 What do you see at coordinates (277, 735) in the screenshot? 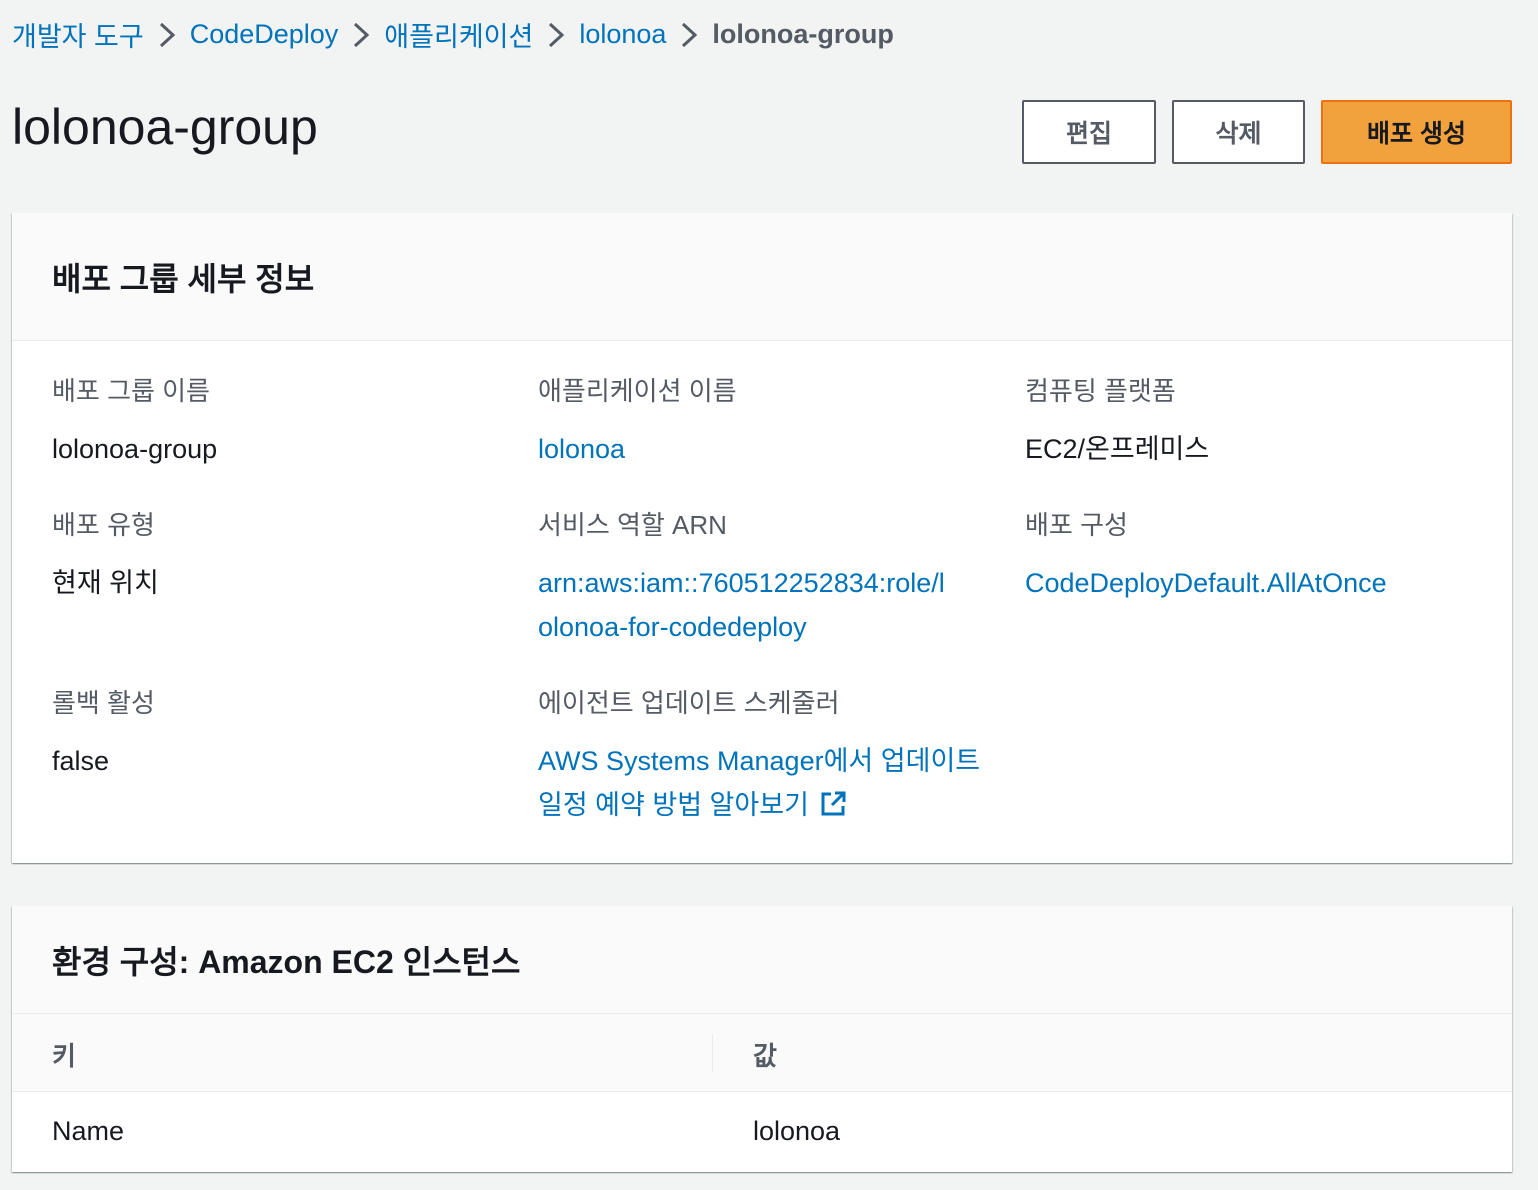
I see `field-rollback: 롤백 활성 false` at bounding box center [277, 735].